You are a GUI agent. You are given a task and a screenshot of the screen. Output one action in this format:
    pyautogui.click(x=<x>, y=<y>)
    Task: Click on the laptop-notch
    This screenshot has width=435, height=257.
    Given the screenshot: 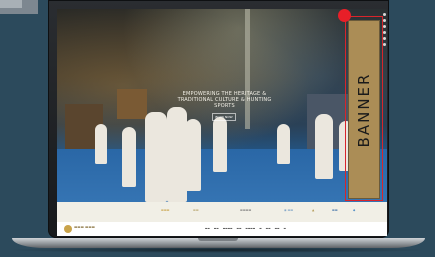 What is the action you would take?
    pyautogui.click(x=218, y=239)
    